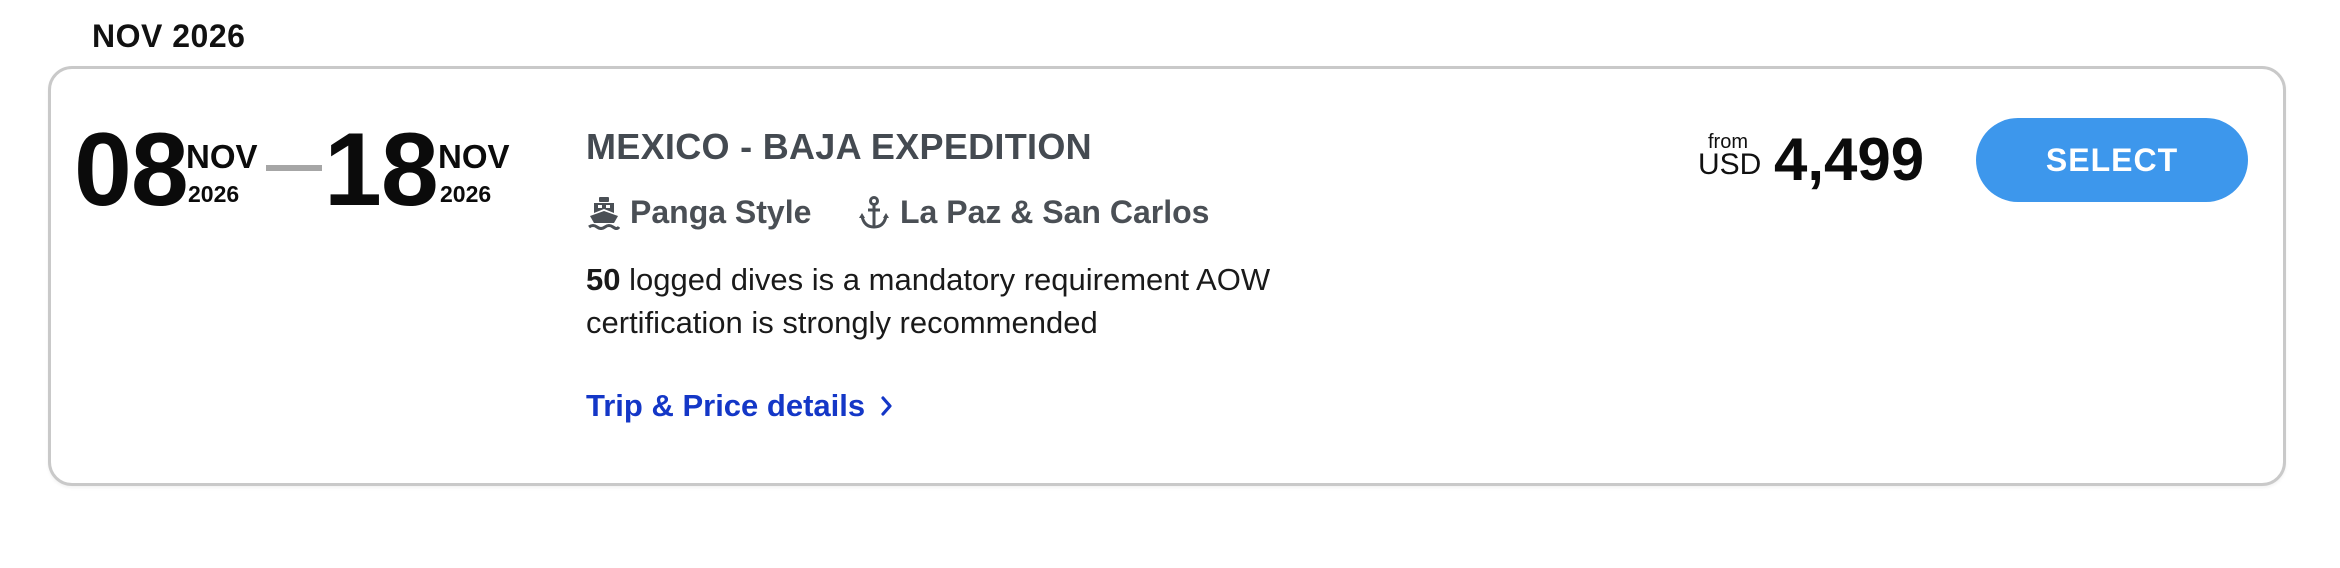 This screenshot has height=568, width=2340. I want to click on trip-style: Panga Style, so click(699, 212).